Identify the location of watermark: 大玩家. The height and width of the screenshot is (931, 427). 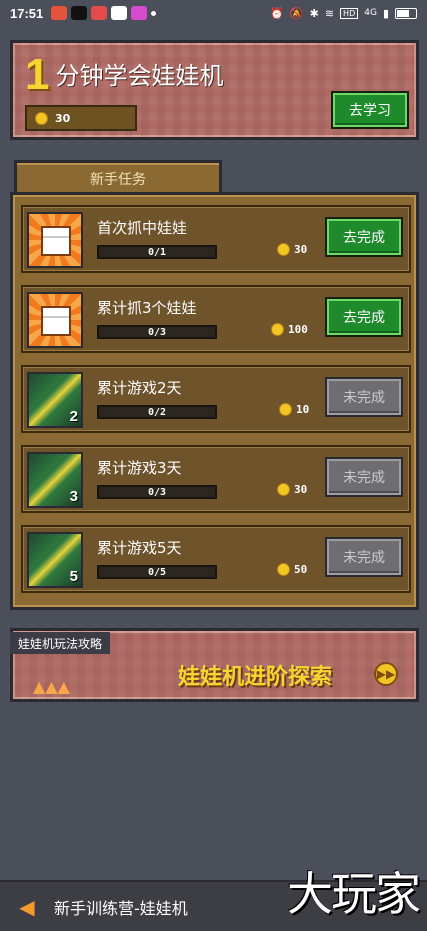
(354, 894).